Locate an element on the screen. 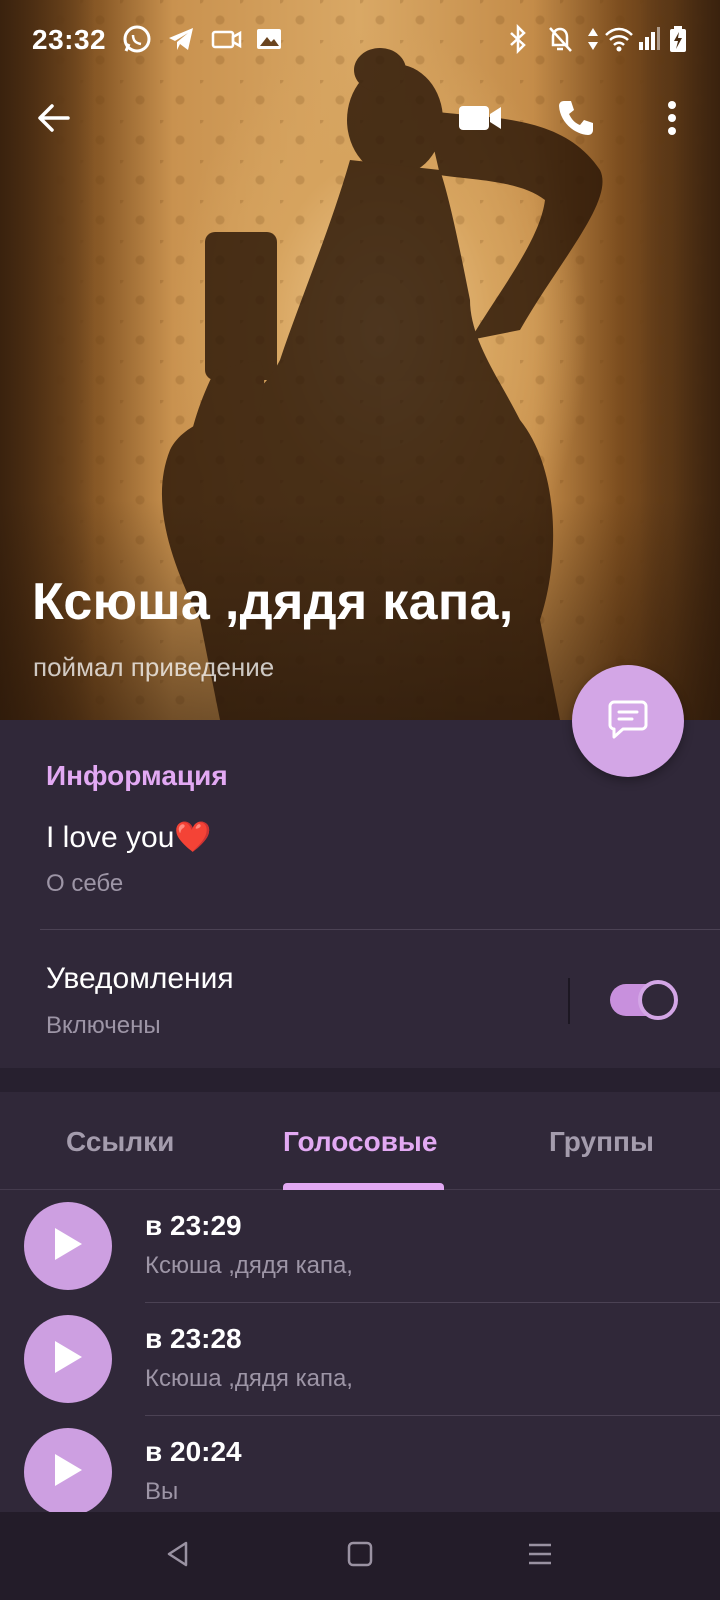  notifications-status: Включены is located at coordinates (103, 1025).